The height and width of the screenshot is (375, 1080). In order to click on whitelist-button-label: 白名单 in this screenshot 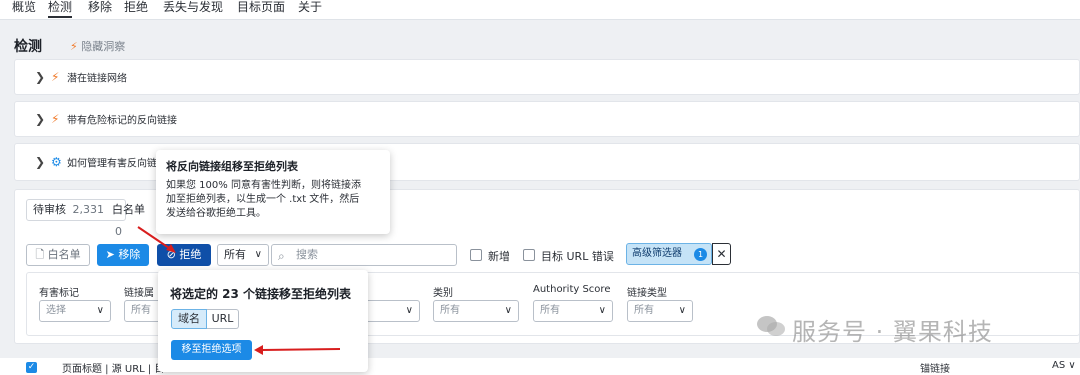, I will do `click(64, 254)`.